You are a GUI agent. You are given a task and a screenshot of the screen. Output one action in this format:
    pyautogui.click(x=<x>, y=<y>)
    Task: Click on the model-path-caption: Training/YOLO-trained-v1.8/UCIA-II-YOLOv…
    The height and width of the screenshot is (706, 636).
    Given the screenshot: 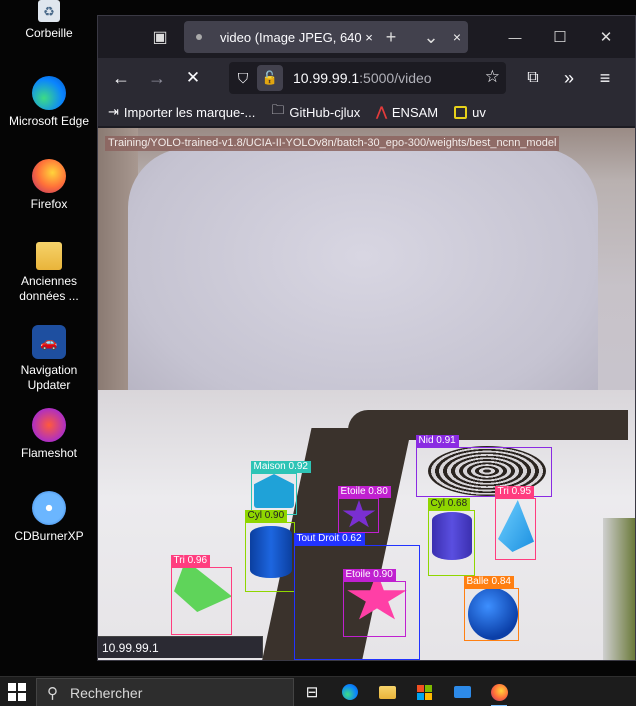 What is the action you would take?
    pyautogui.click(x=332, y=143)
    